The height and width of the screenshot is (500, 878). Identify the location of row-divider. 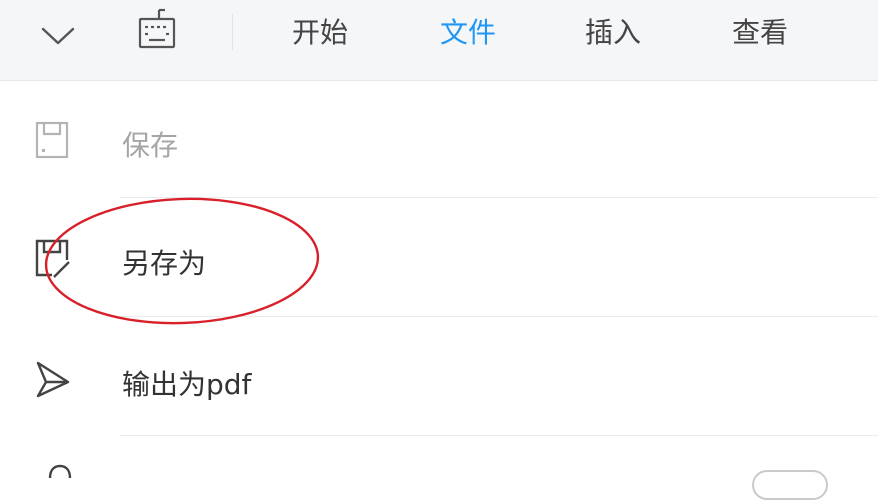
(499, 435).